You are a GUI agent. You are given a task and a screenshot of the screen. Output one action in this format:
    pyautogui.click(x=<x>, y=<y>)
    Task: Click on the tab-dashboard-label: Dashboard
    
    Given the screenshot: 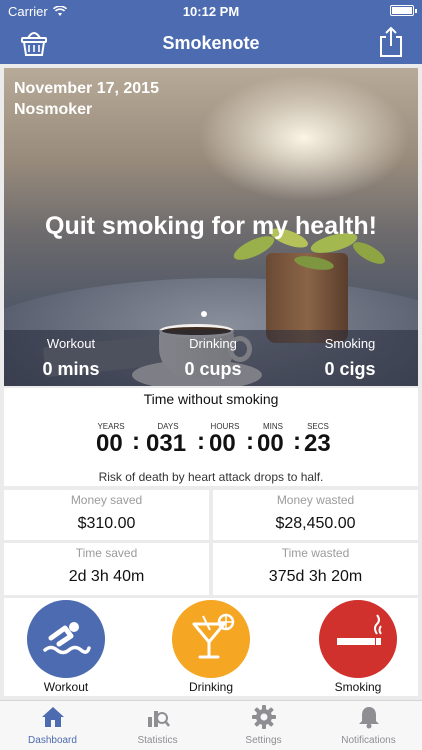 What is the action you would take?
    pyautogui.click(x=52, y=740)
    